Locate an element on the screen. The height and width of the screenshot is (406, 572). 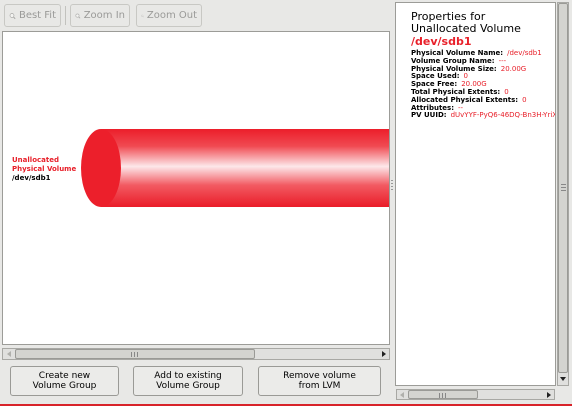
scroll-down-arrow-icon is located at coordinates (563, 379).